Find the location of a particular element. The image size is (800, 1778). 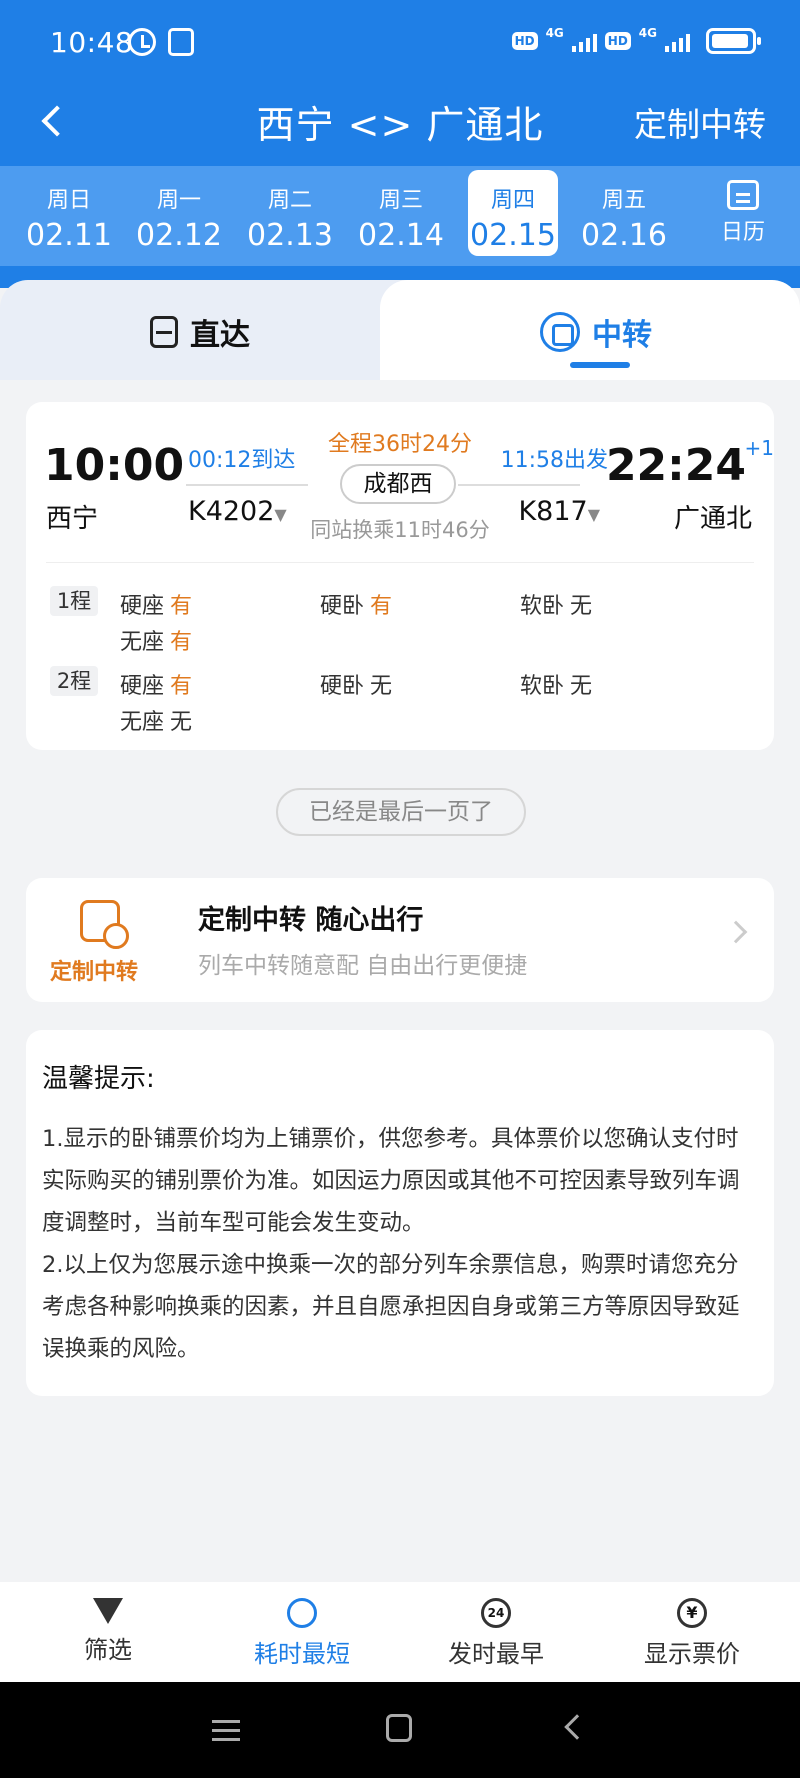

calendar-button: 日历 is located at coordinates (743, 214).